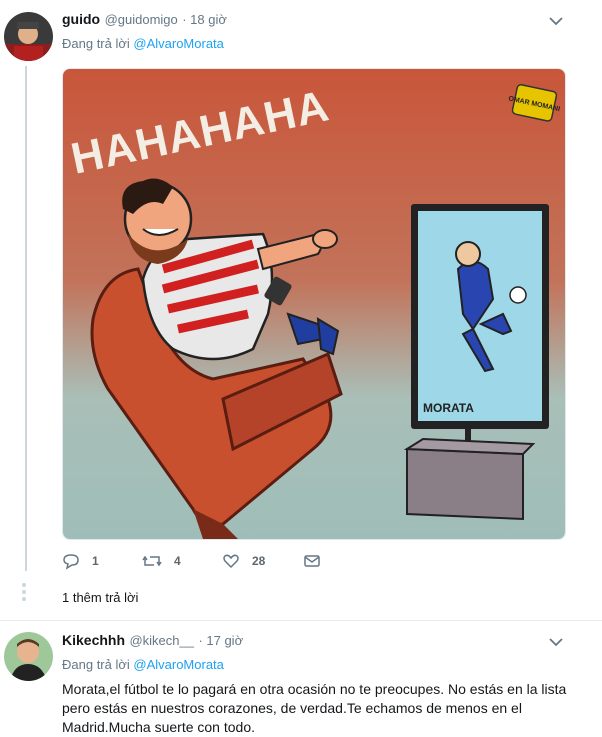 Image resolution: width=602 pixels, height=737 pixels. What do you see at coordinates (243, 561) in the screenshot?
I see `like-button: 28` at bounding box center [243, 561].